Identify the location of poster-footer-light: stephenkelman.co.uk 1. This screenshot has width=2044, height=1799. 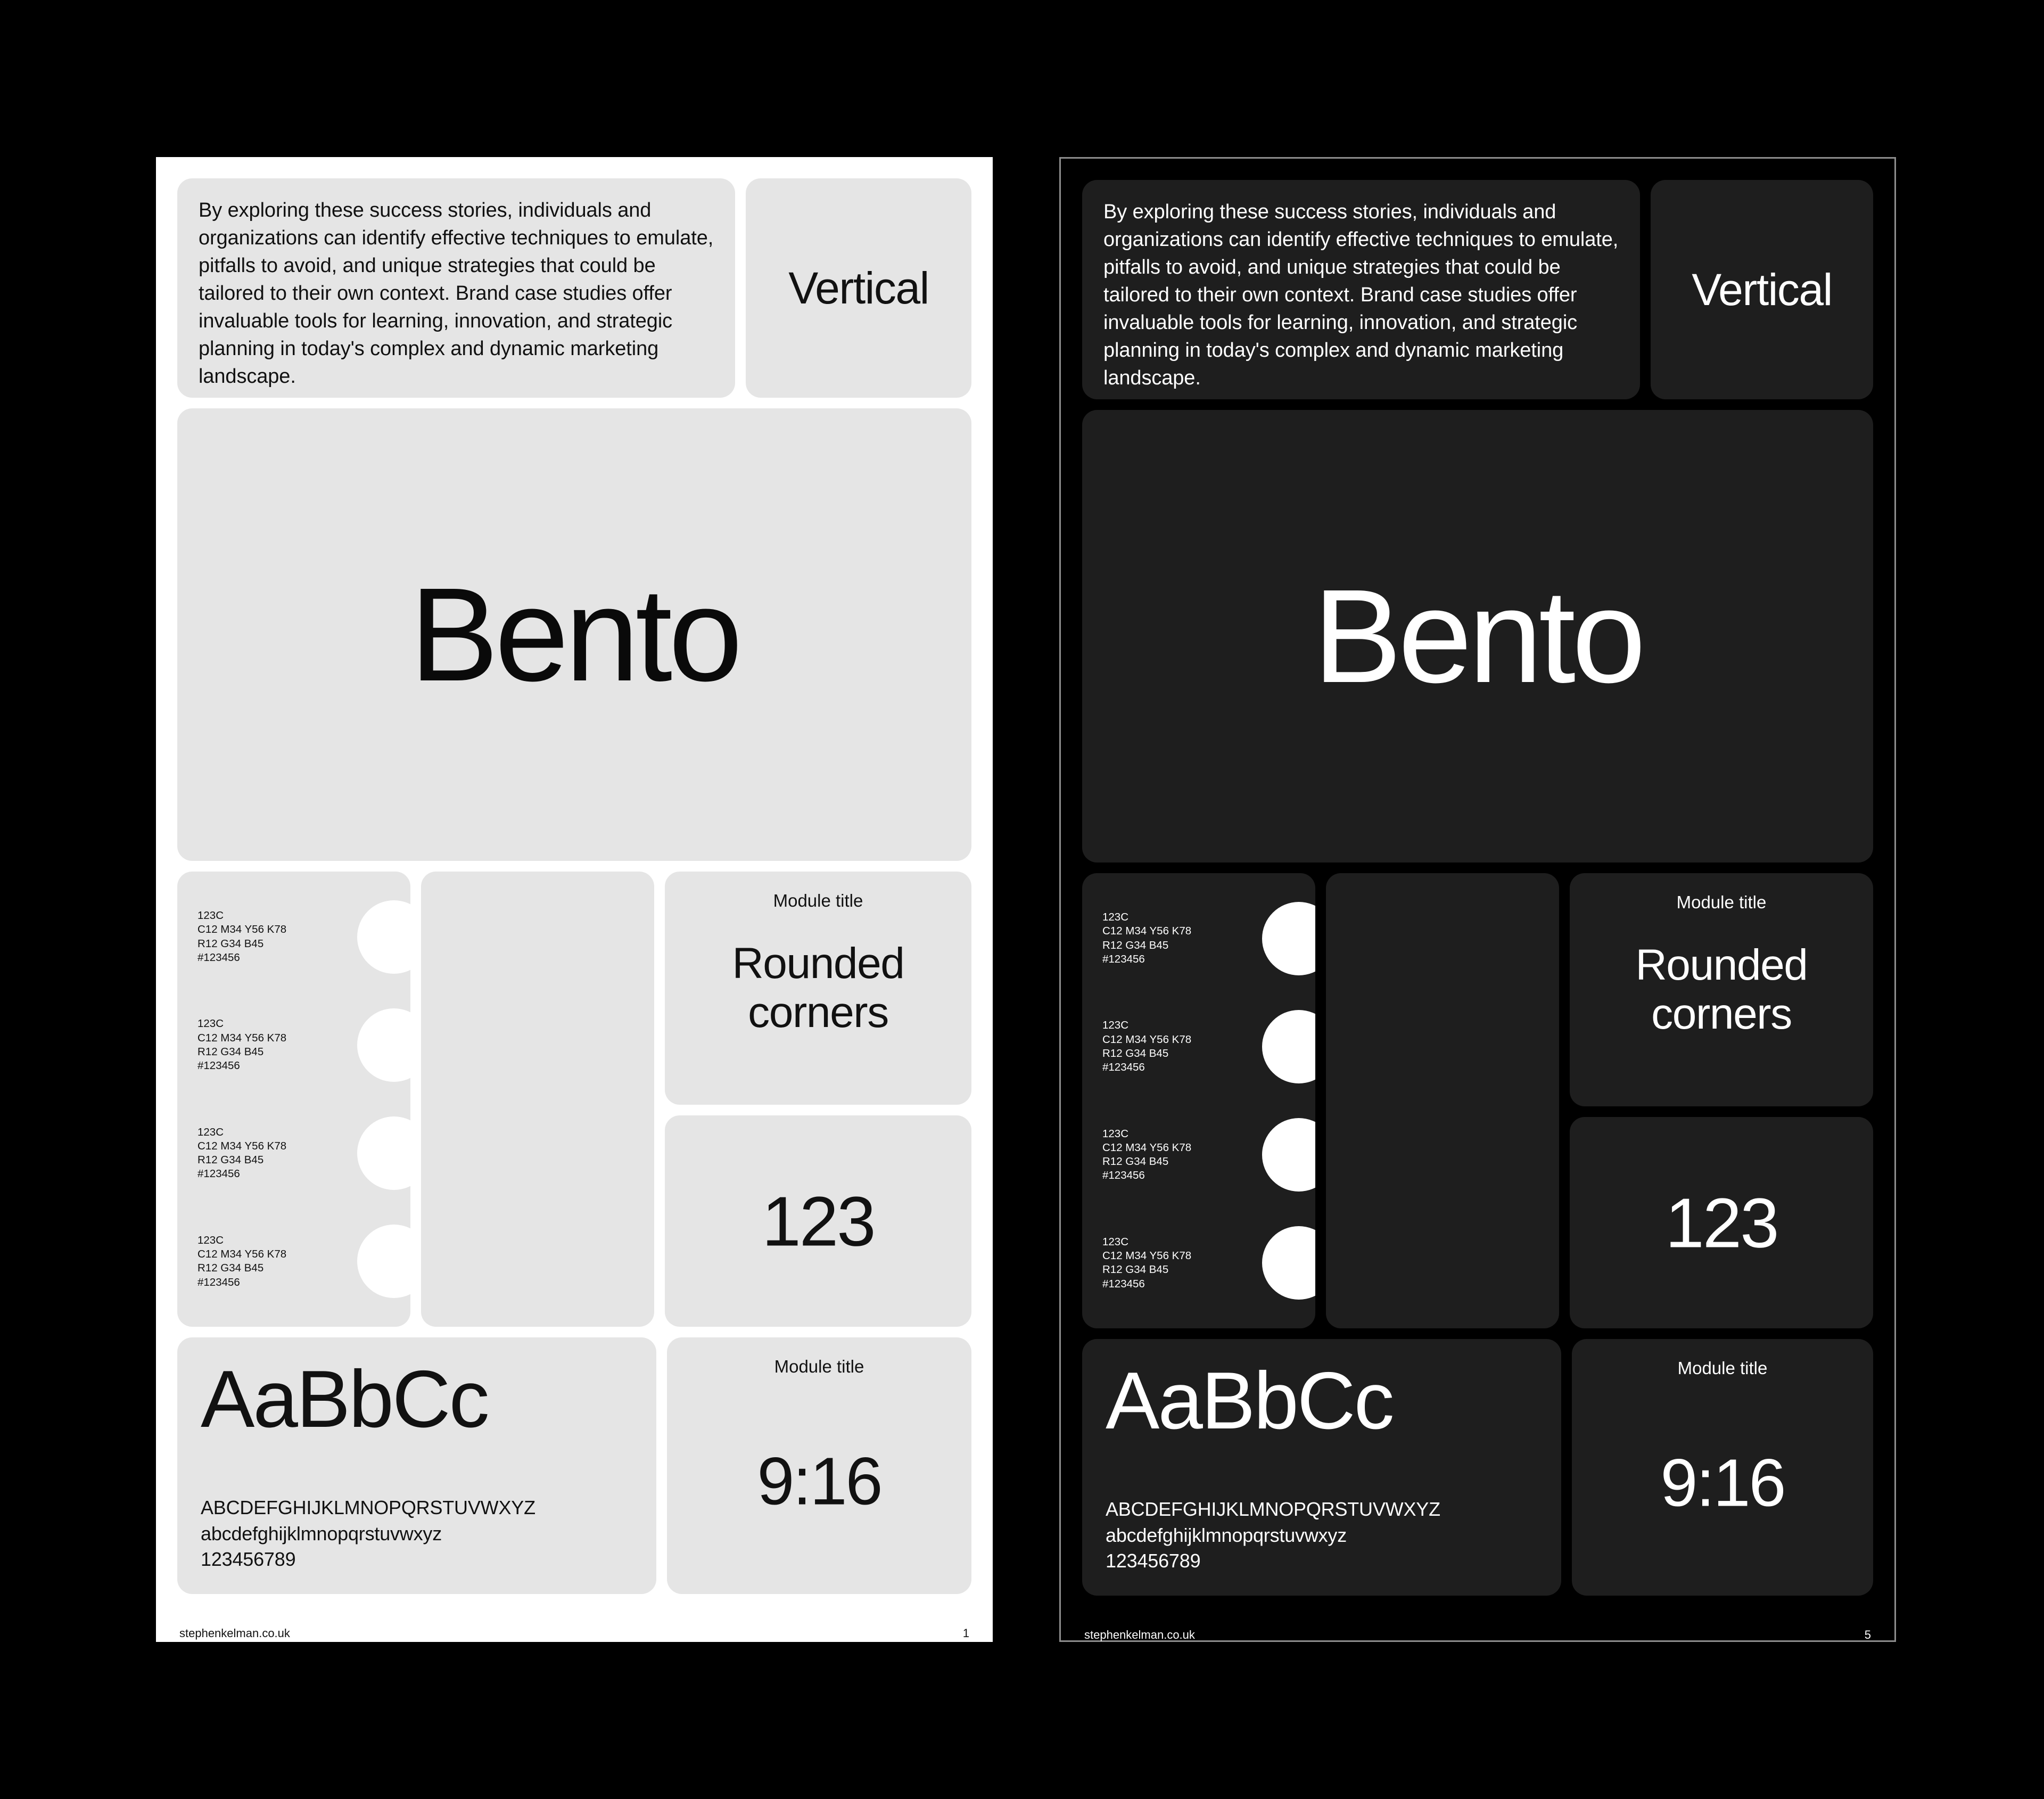
(574, 1633).